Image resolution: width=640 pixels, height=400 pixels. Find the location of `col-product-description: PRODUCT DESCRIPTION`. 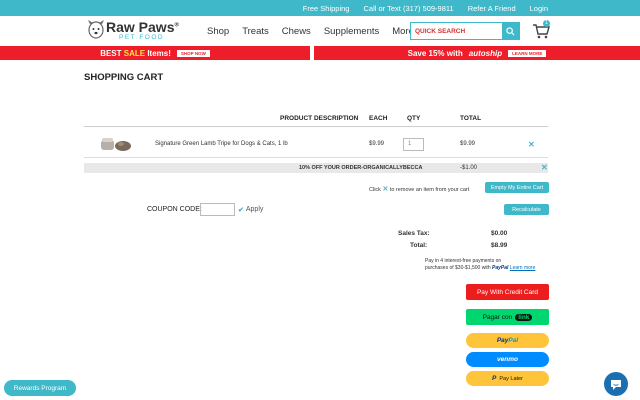

col-product-description: PRODUCT DESCRIPTION is located at coordinates (319, 118).